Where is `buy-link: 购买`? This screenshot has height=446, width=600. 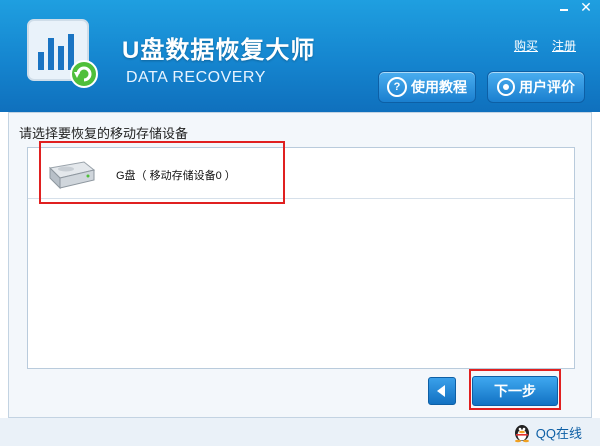 buy-link: 购买 is located at coordinates (526, 45).